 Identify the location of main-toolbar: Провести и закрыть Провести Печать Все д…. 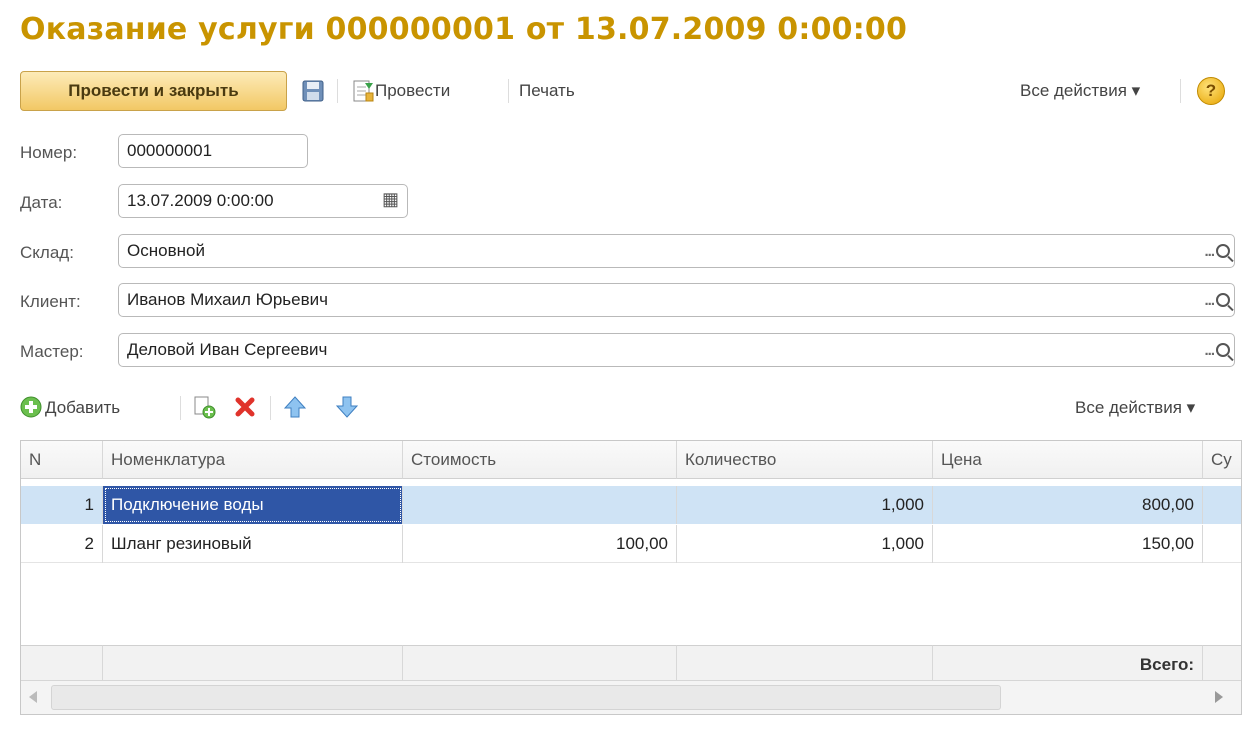
(627, 91).